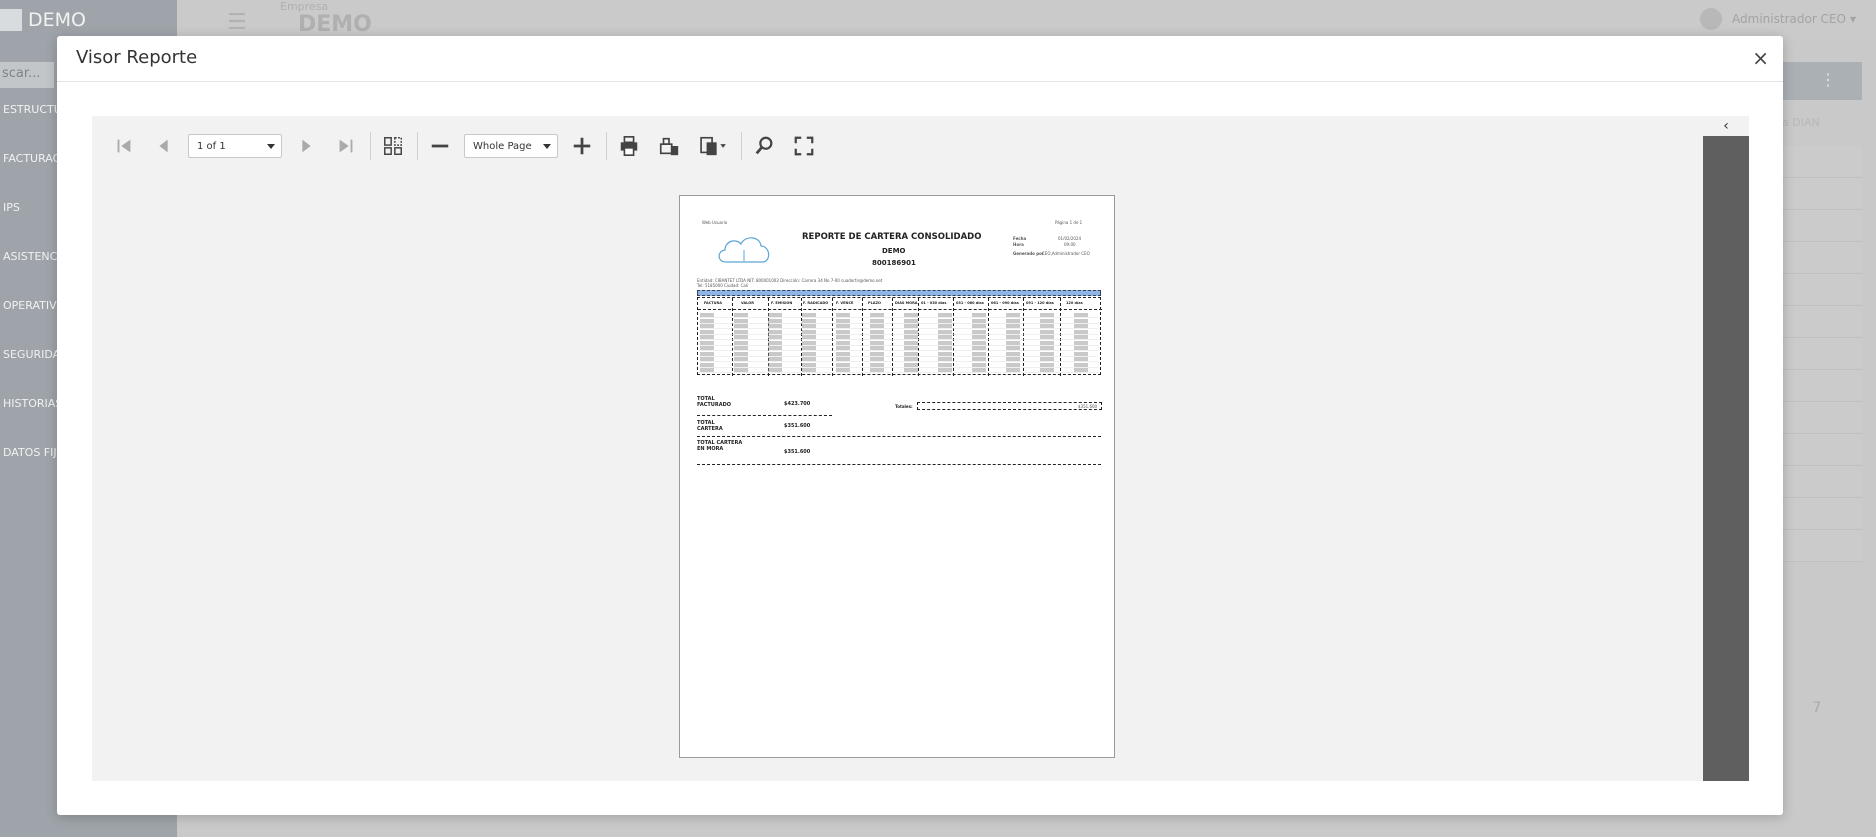 The image size is (1876, 837). Describe the element at coordinates (797, 426) in the screenshot. I see `total-cartera-value: $351.600` at that location.